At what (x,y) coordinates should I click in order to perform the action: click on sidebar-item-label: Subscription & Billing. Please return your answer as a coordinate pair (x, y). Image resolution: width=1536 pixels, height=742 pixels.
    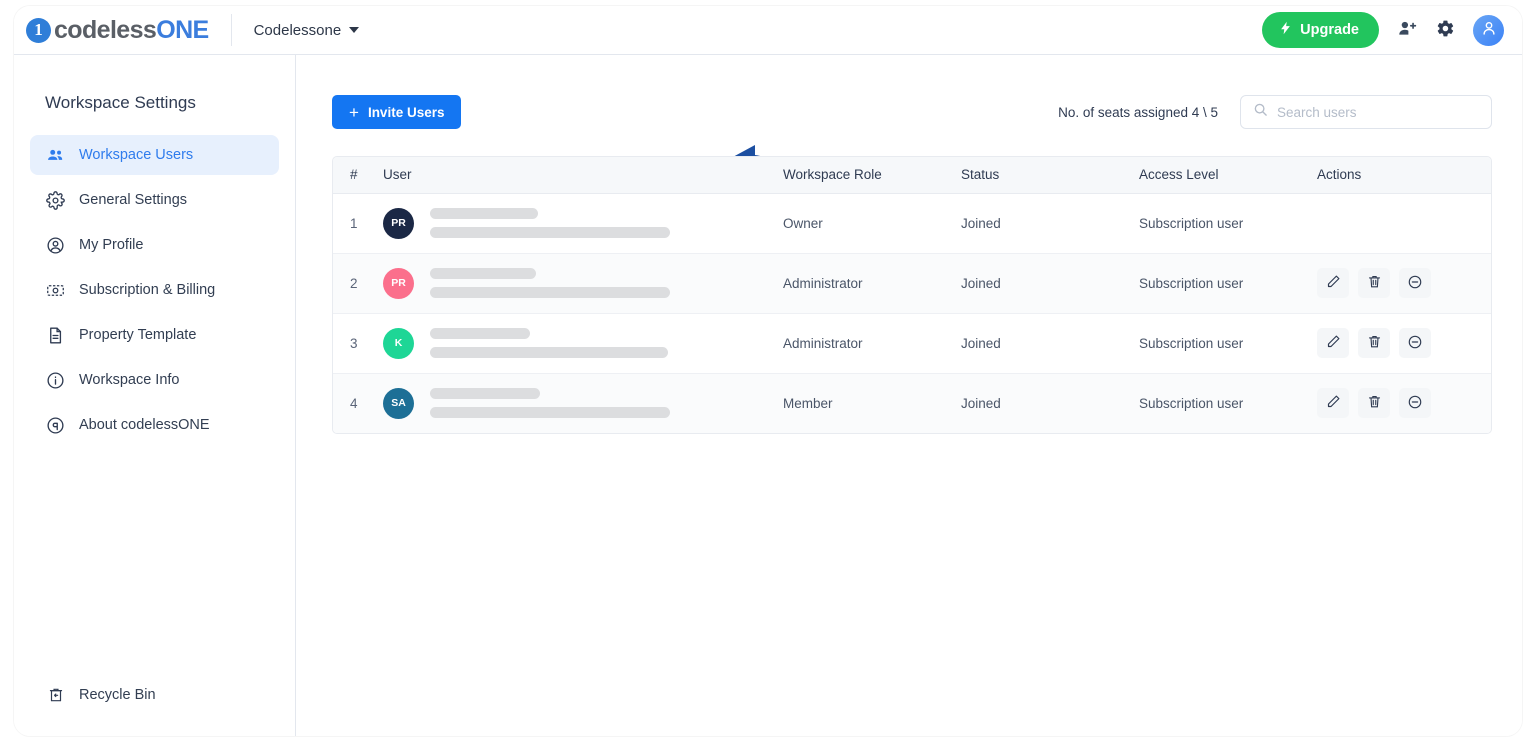
    Looking at the image, I should click on (147, 290).